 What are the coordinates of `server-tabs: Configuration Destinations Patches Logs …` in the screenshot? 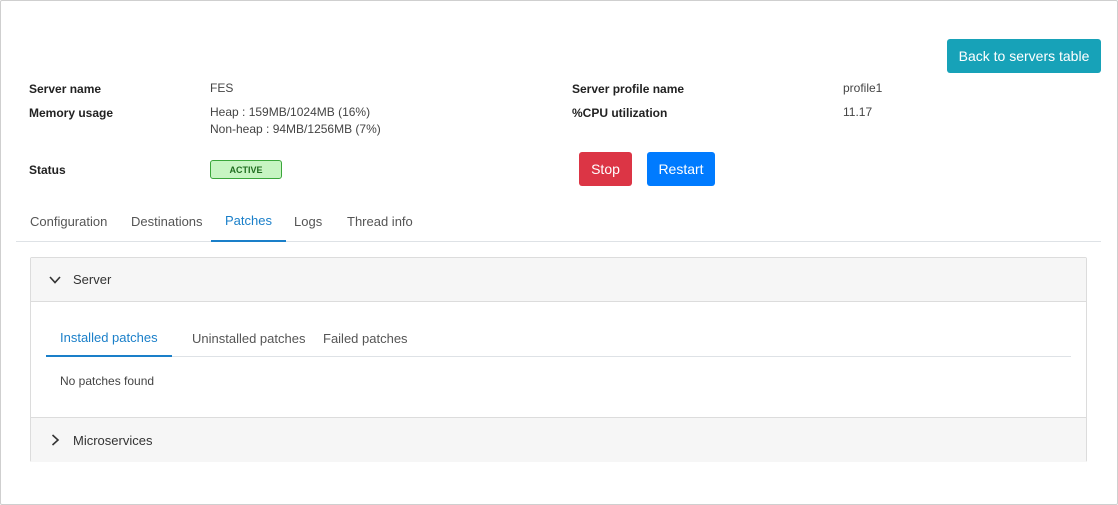 It's located at (558, 221).